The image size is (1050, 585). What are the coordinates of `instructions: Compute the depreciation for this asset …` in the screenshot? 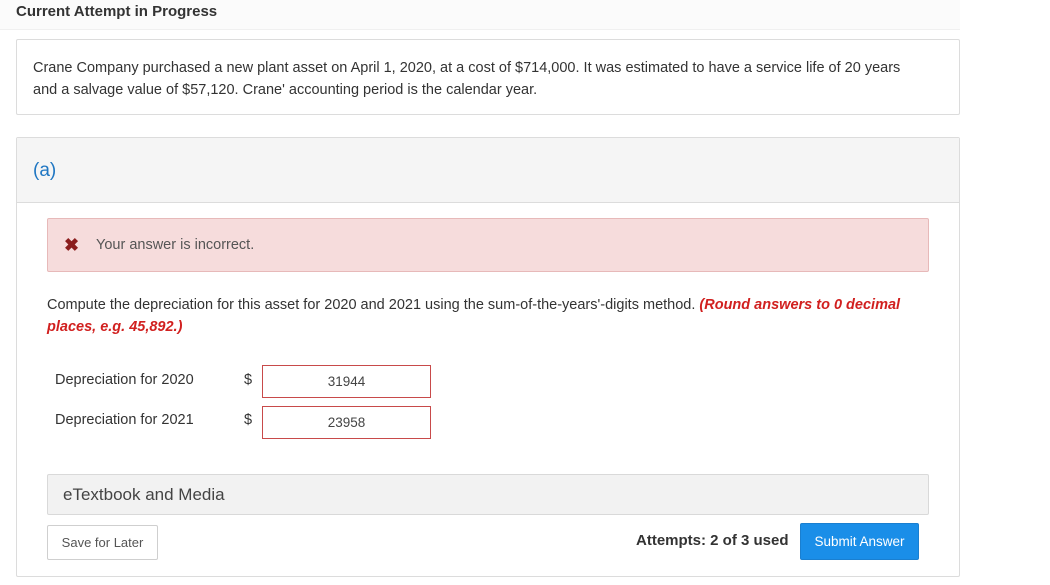 It's located at (482, 316).